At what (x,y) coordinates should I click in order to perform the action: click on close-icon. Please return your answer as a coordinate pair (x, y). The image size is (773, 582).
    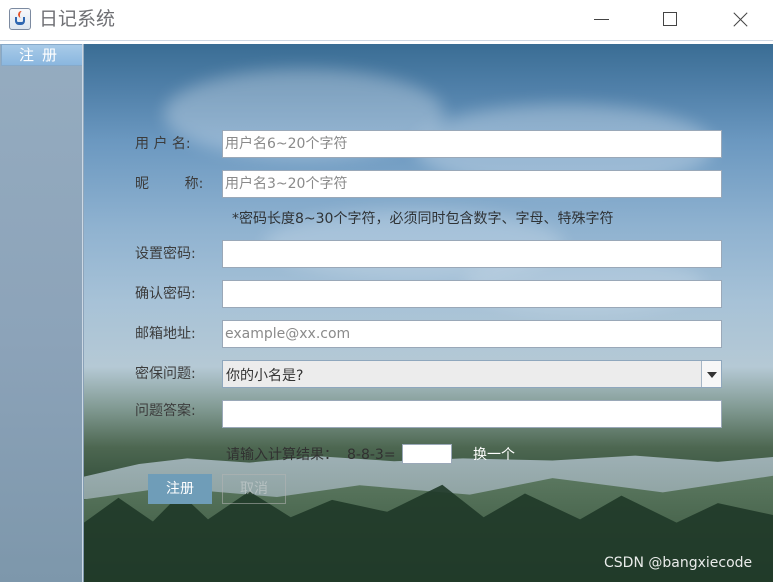
    Looking at the image, I should click on (741, 19).